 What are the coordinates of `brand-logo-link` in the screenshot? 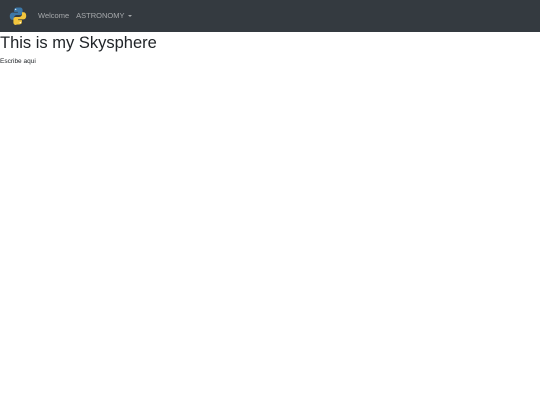 It's located at (18, 16).